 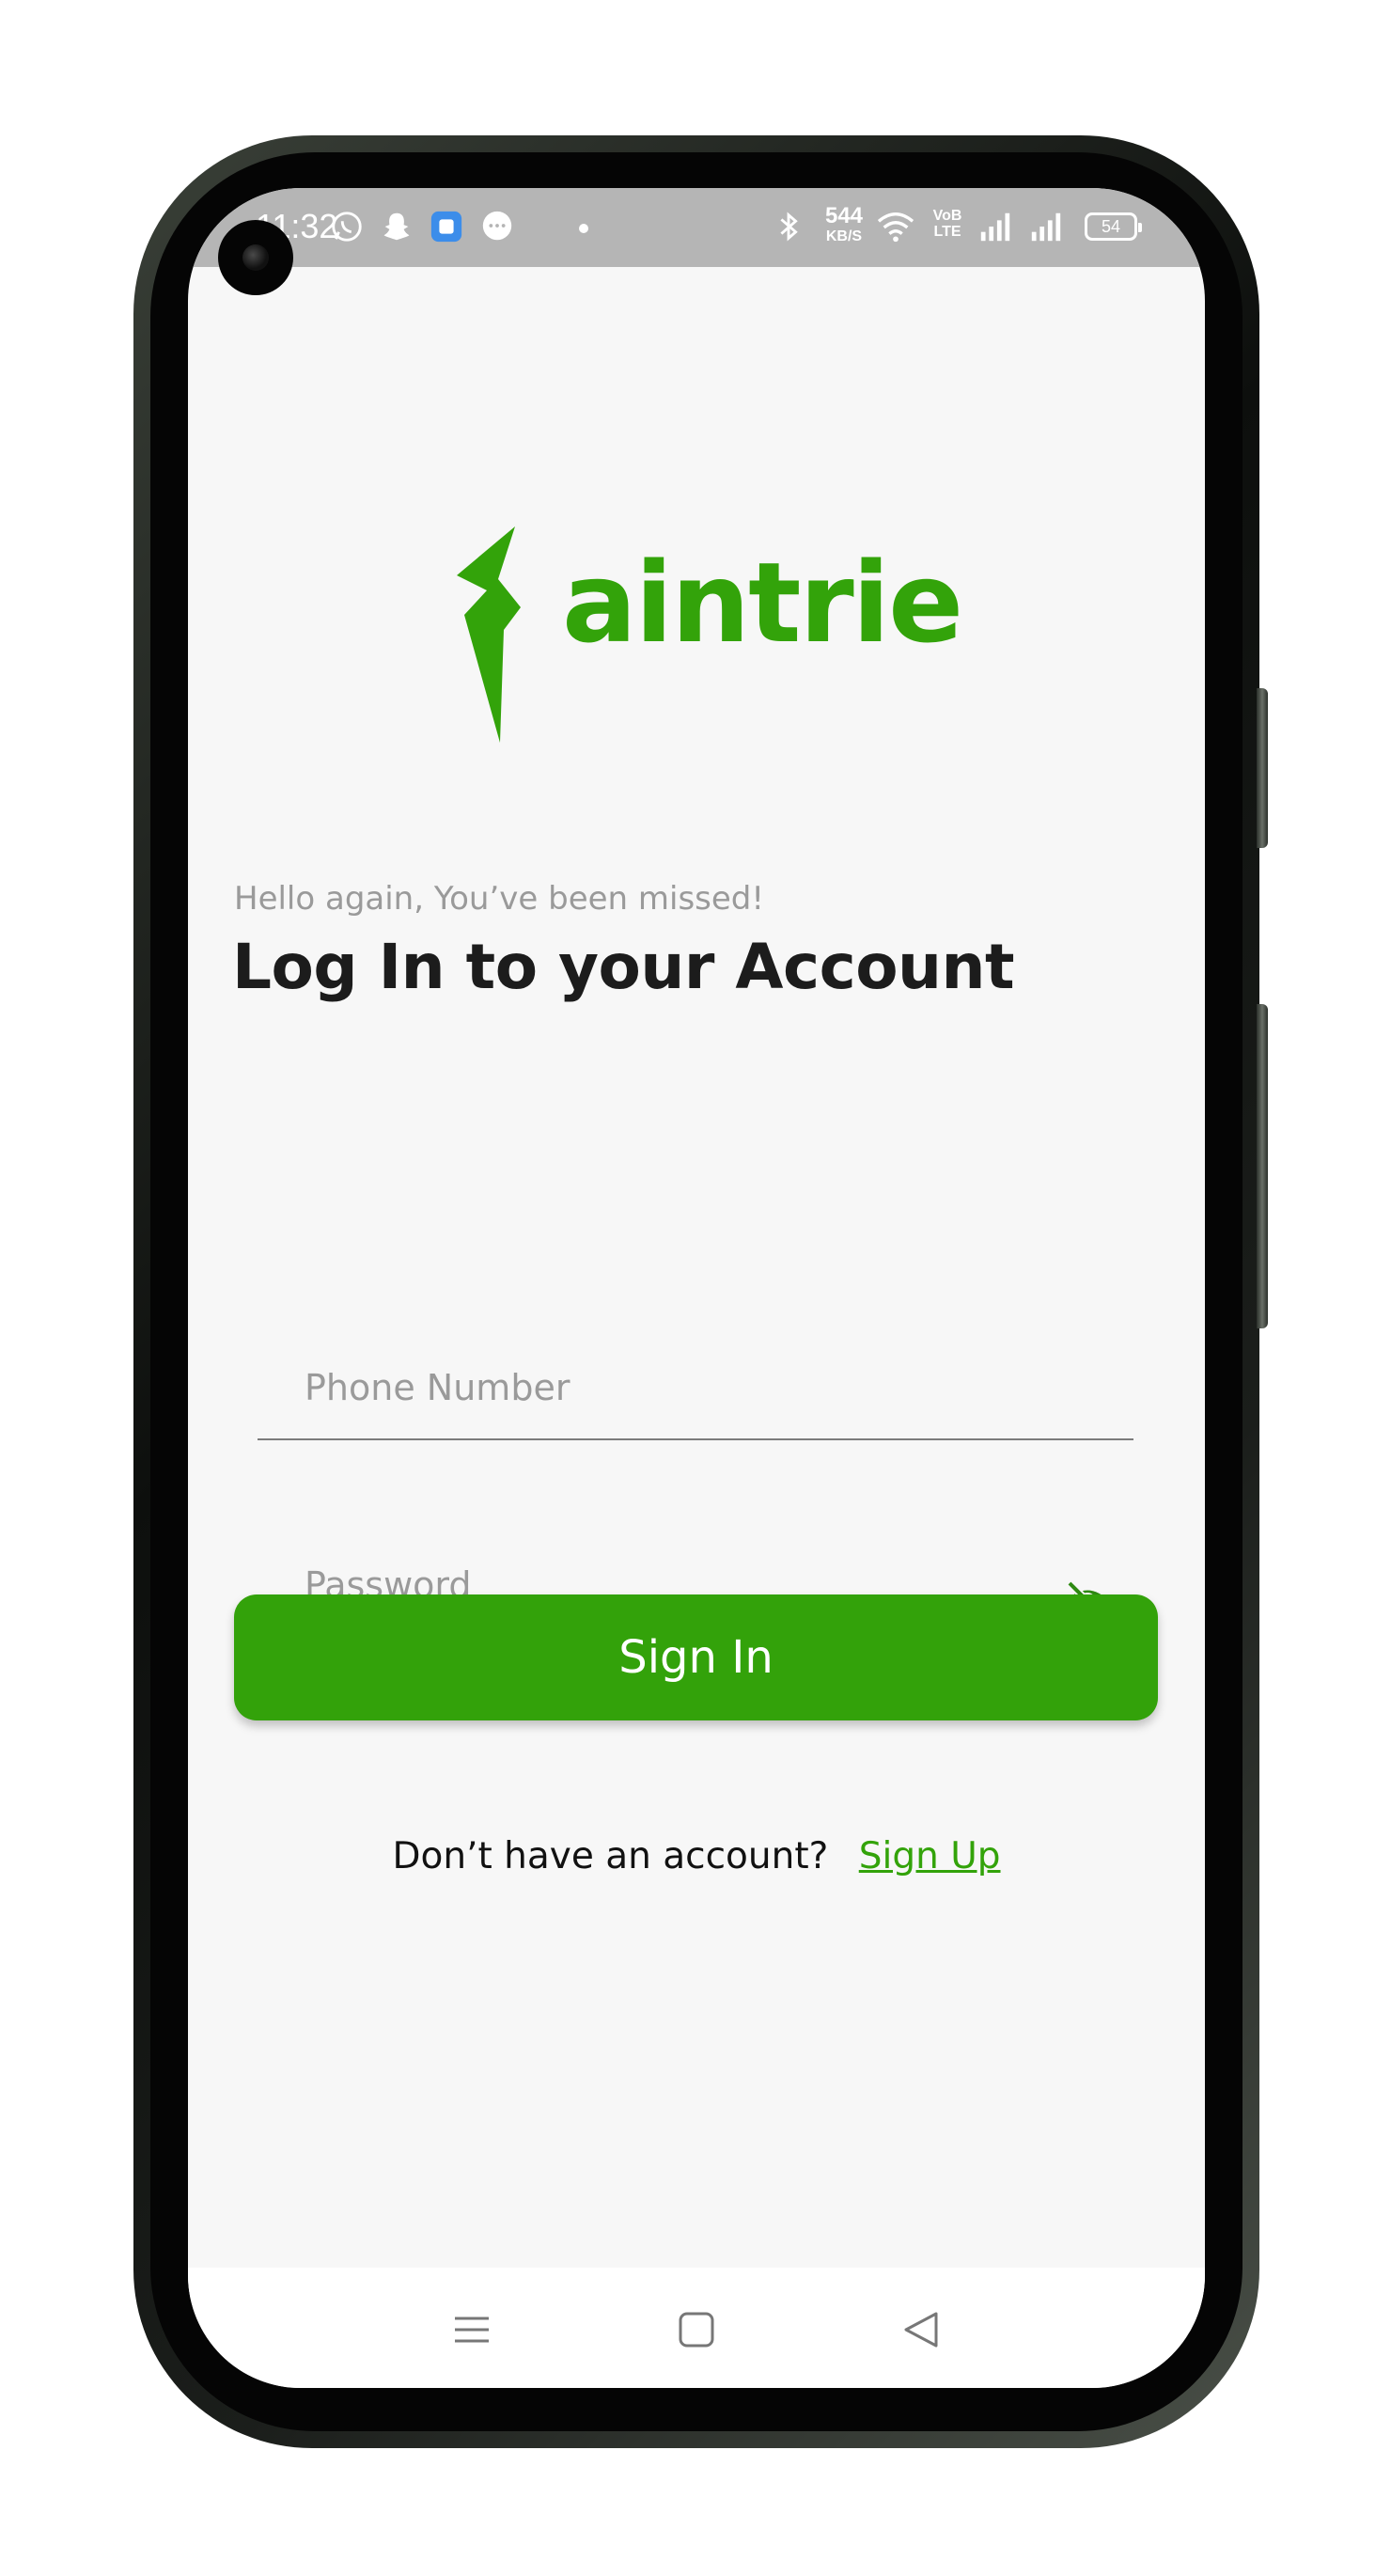 What do you see at coordinates (397, 227) in the screenshot?
I see `snapchat-icon` at bounding box center [397, 227].